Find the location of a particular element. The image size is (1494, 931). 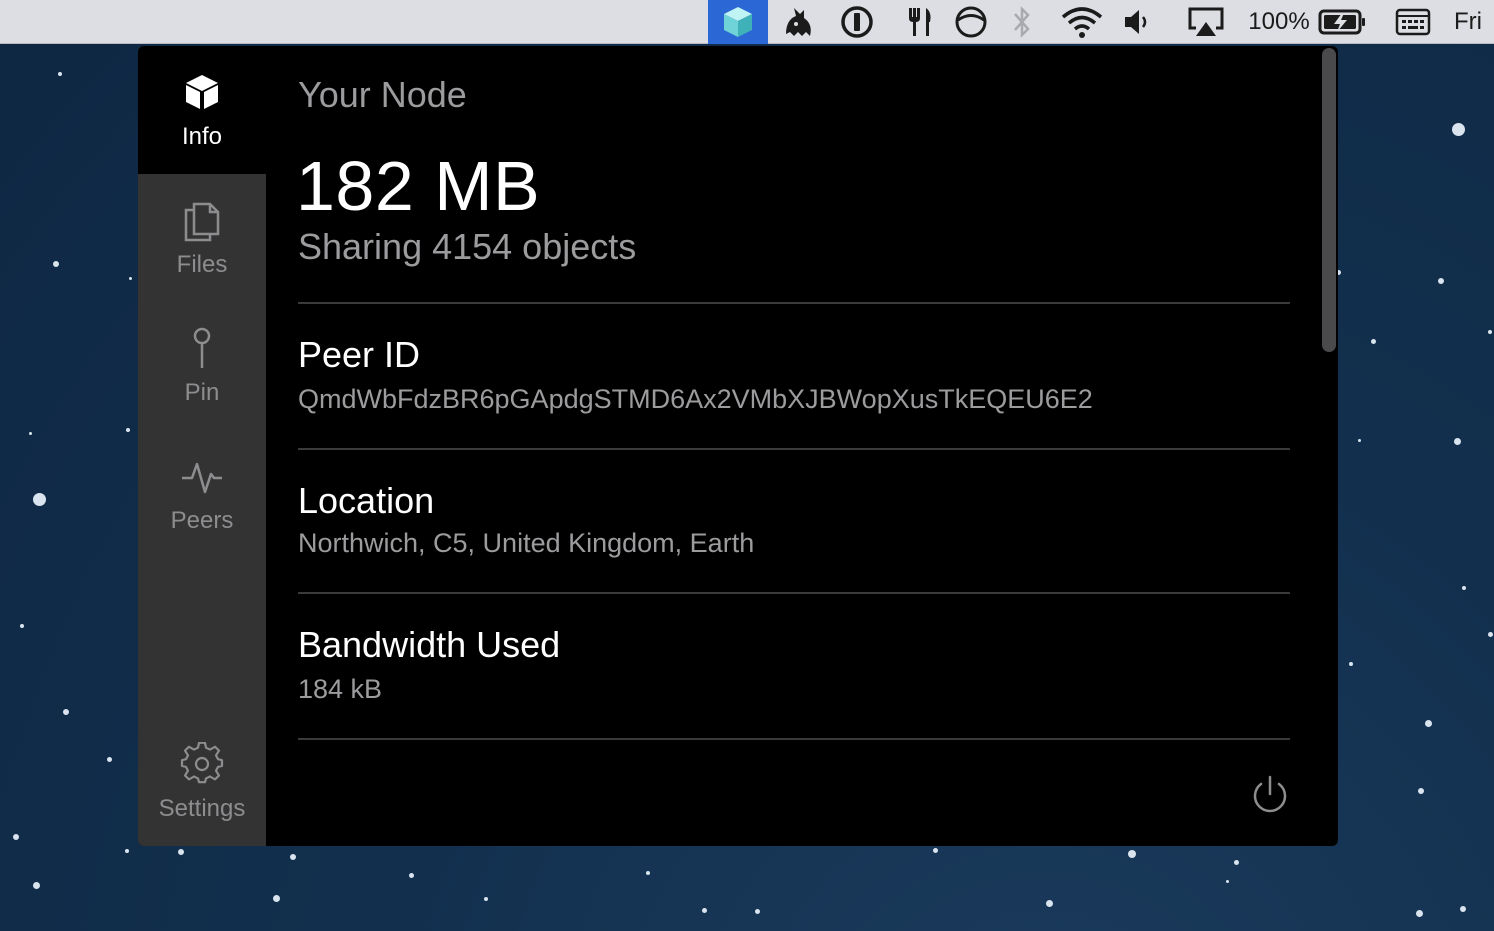

sidebar-item-label: Peers is located at coordinates (202, 520).